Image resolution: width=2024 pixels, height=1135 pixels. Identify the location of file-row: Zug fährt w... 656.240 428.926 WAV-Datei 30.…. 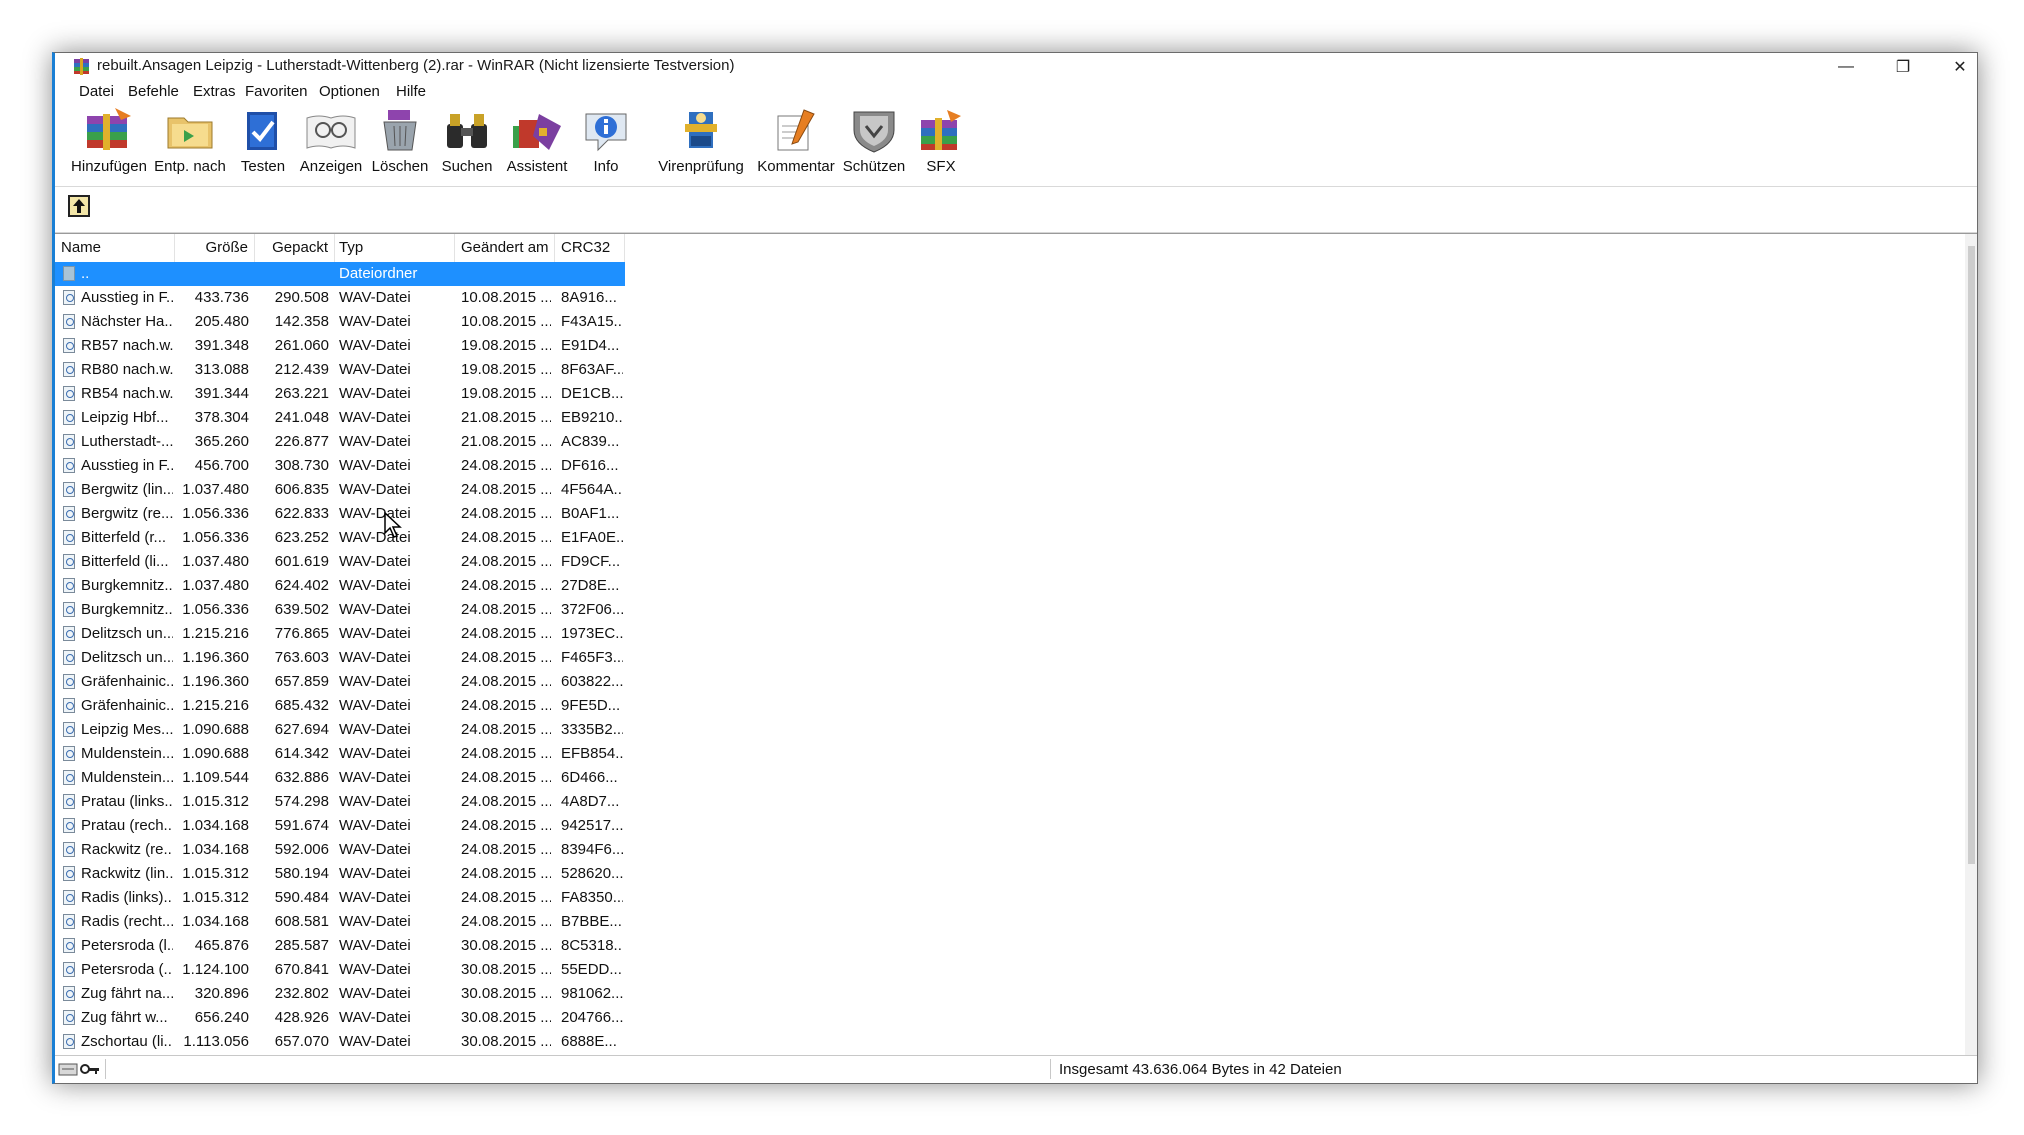
(340, 1018).